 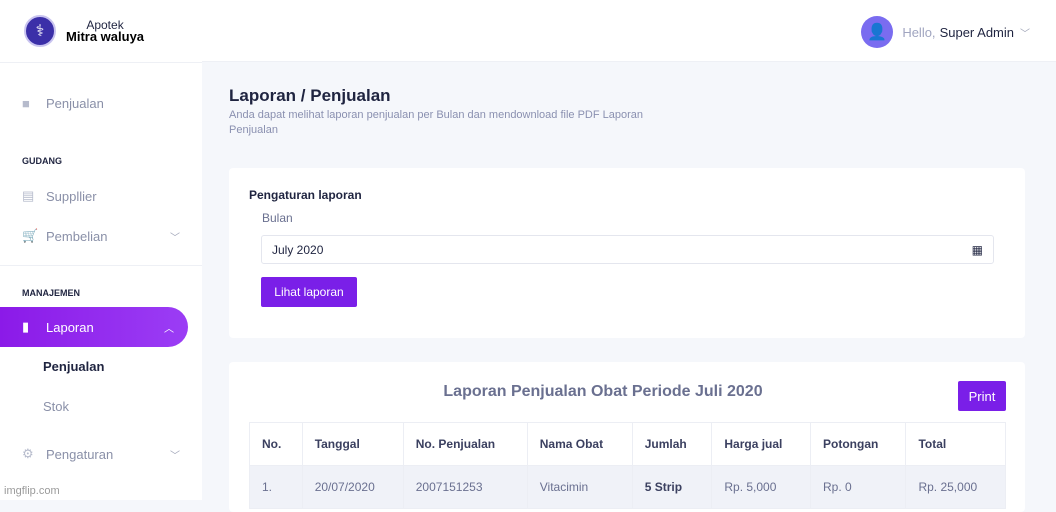 What do you see at coordinates (276, 444) in the screenshot?
I see `col-no: No.` at bounding box center [276, 444].